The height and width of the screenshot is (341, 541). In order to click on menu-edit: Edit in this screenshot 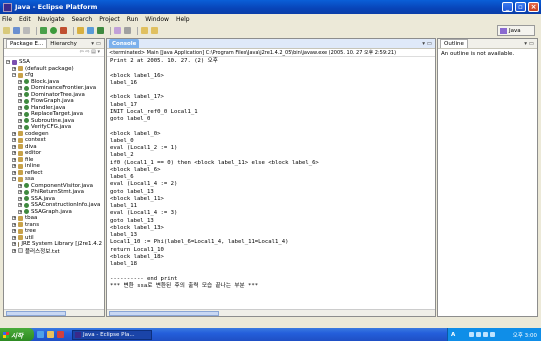, I will do `click(25, 19)`.